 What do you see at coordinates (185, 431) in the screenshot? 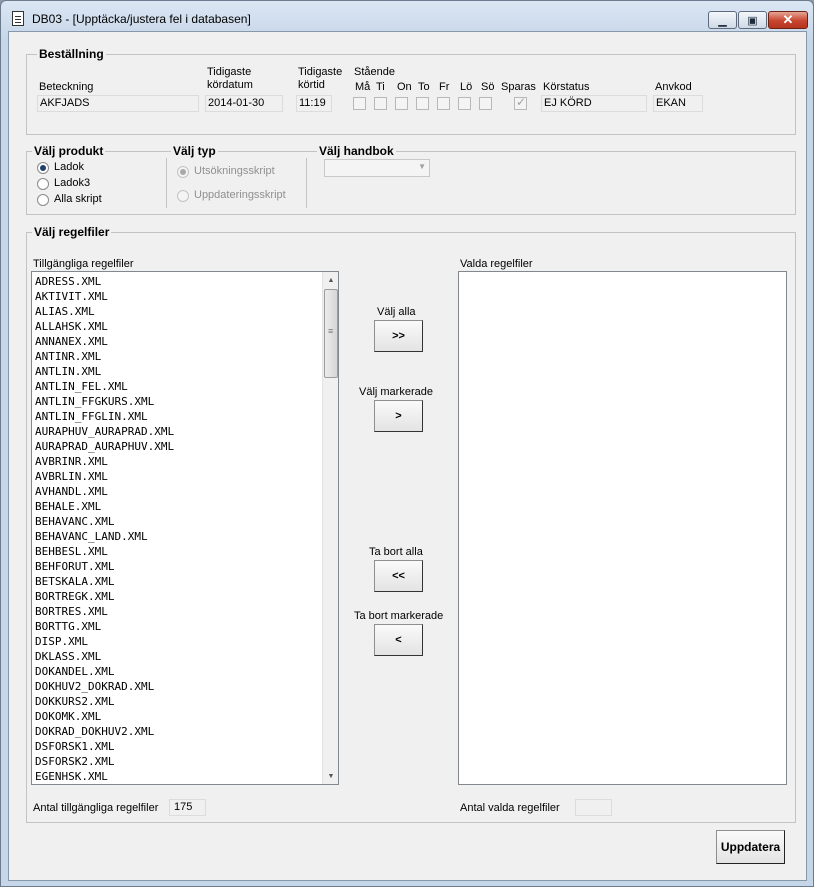
I see `list-item: AURAPHUV_AURAPRAD.XML` at bounding box center [185, 431].